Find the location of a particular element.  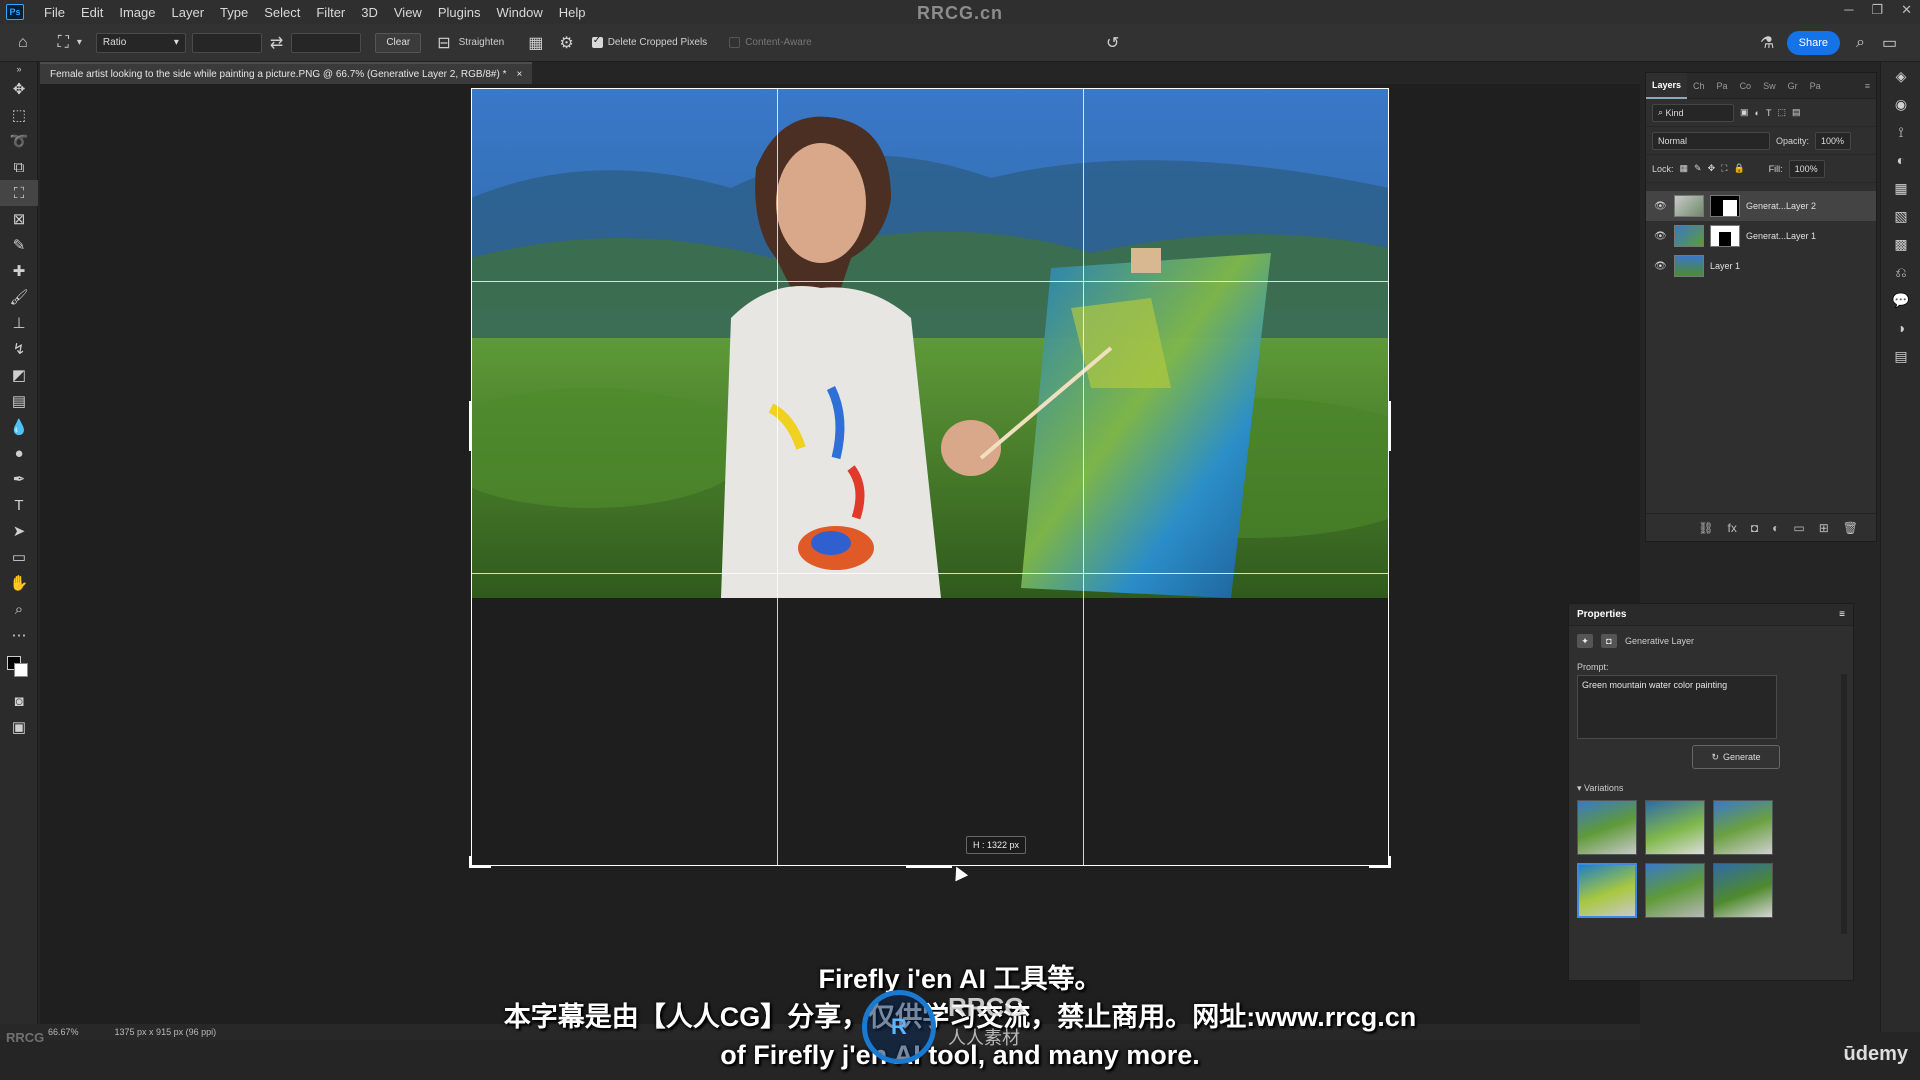

straighten-icon: ⊟ is located at coordinates (443, 43).